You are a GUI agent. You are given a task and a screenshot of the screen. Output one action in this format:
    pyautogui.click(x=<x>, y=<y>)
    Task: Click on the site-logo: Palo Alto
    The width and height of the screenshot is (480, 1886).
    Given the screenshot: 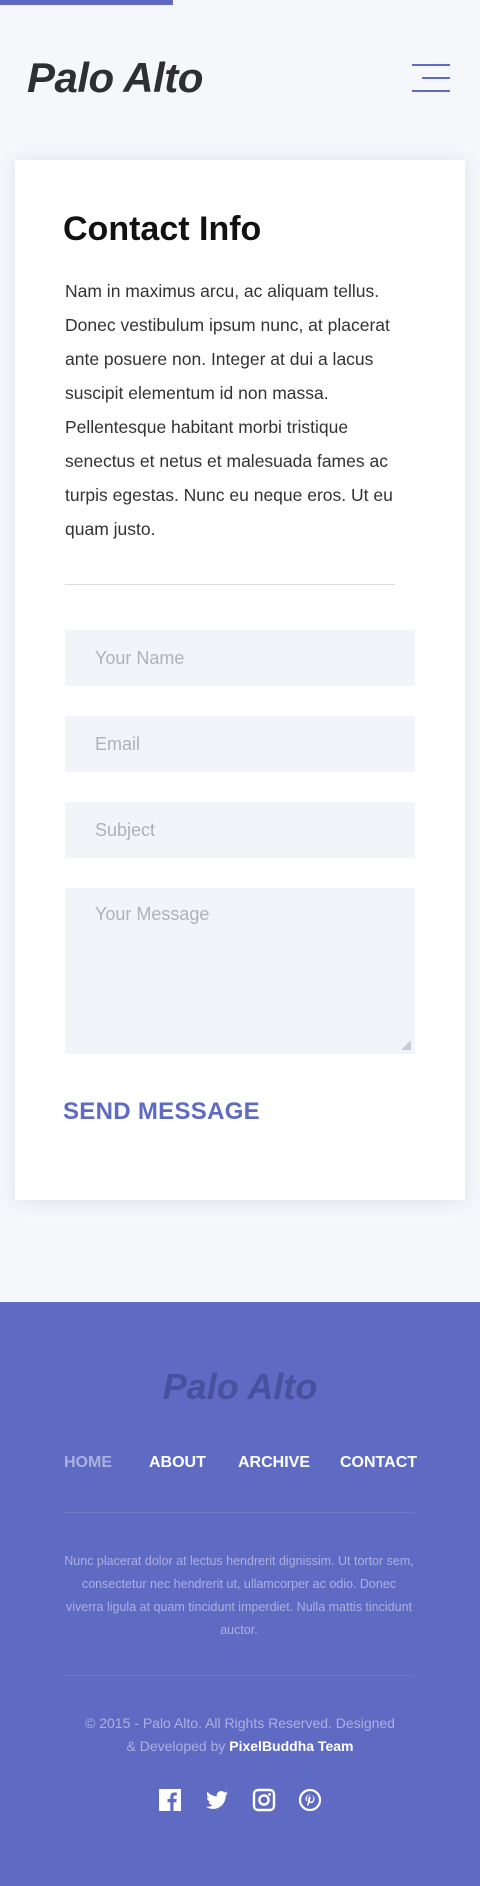 What is the action you would take?
    pyautogui.click(x=115, y=78)
    